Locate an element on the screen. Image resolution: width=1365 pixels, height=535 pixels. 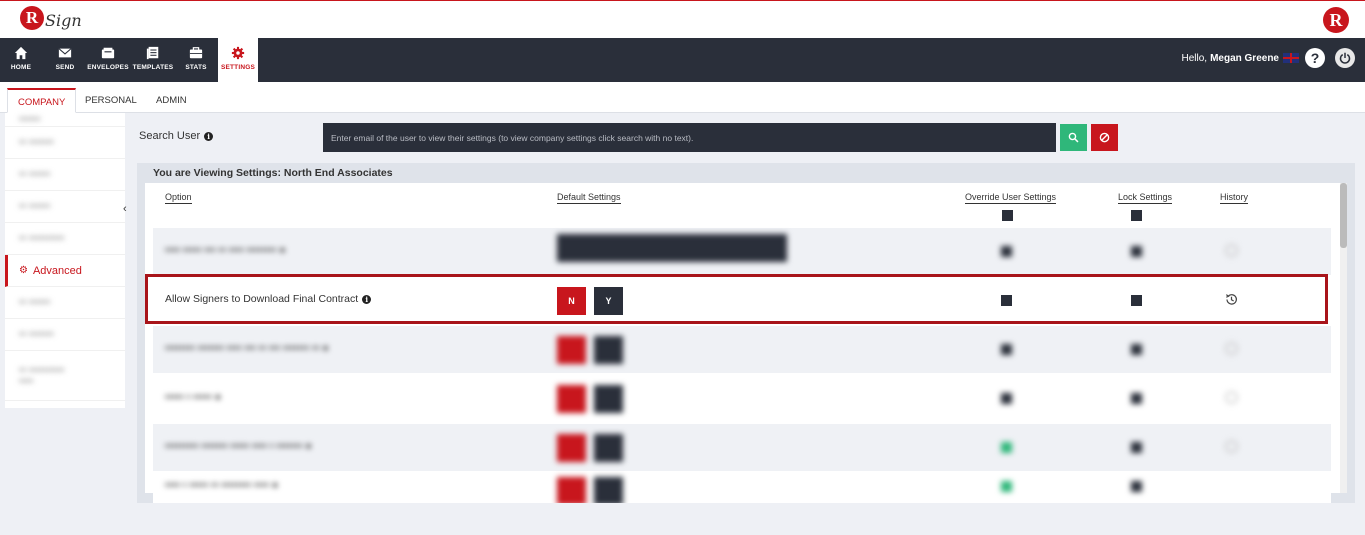
tab-admin: ADMIN is located at coordinates (171, 100).